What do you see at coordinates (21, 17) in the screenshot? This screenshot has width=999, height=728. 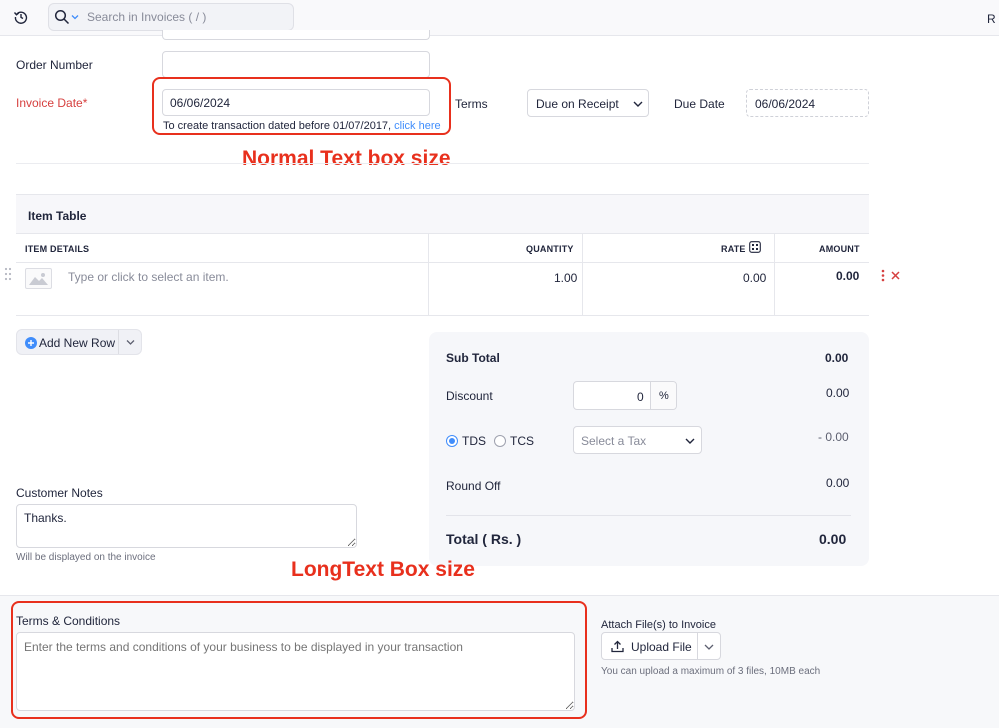 I see `history-icon` at bounding box center [21, 17].